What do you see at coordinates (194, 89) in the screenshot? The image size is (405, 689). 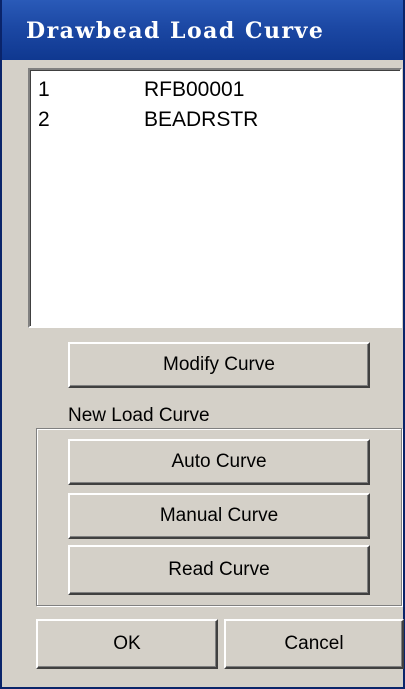 I see `list-item-name: RFB00001` at bounding box center [194, 89].